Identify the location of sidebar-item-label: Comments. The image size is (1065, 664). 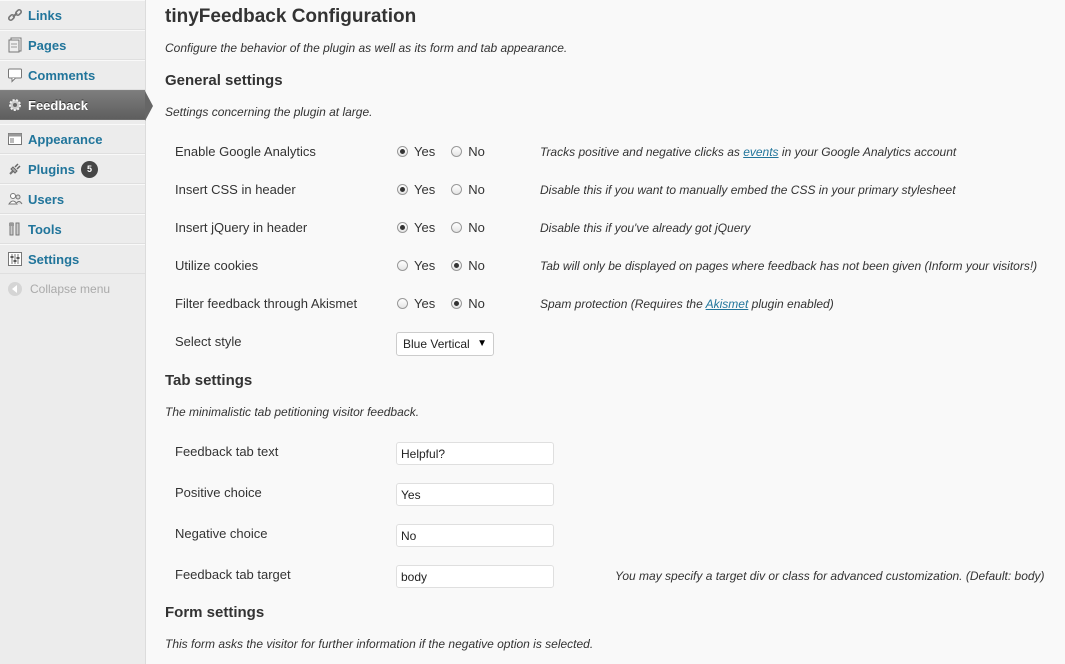
(62, 75).